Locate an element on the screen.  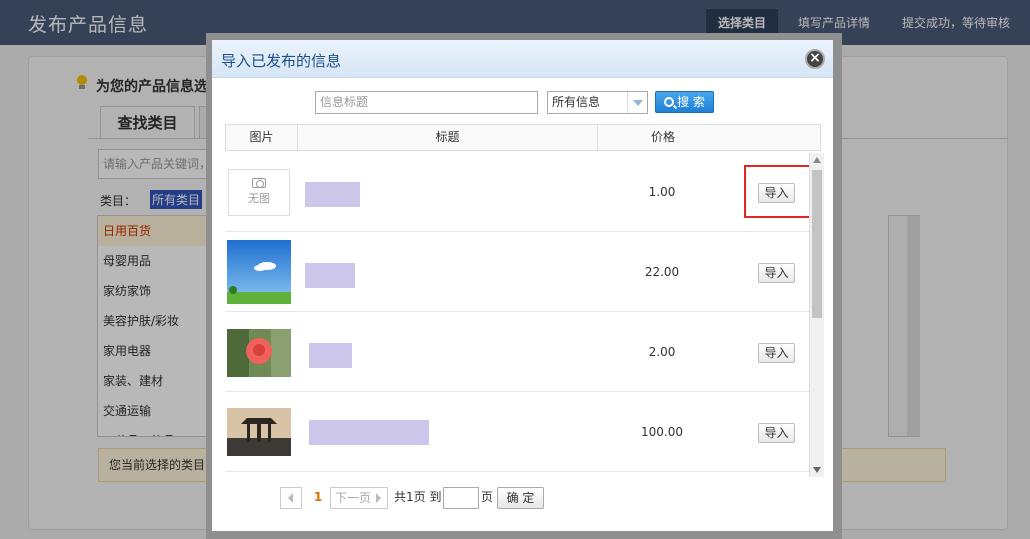
table-header: 图片 标题 价格 is located at coordinates (523, 137).